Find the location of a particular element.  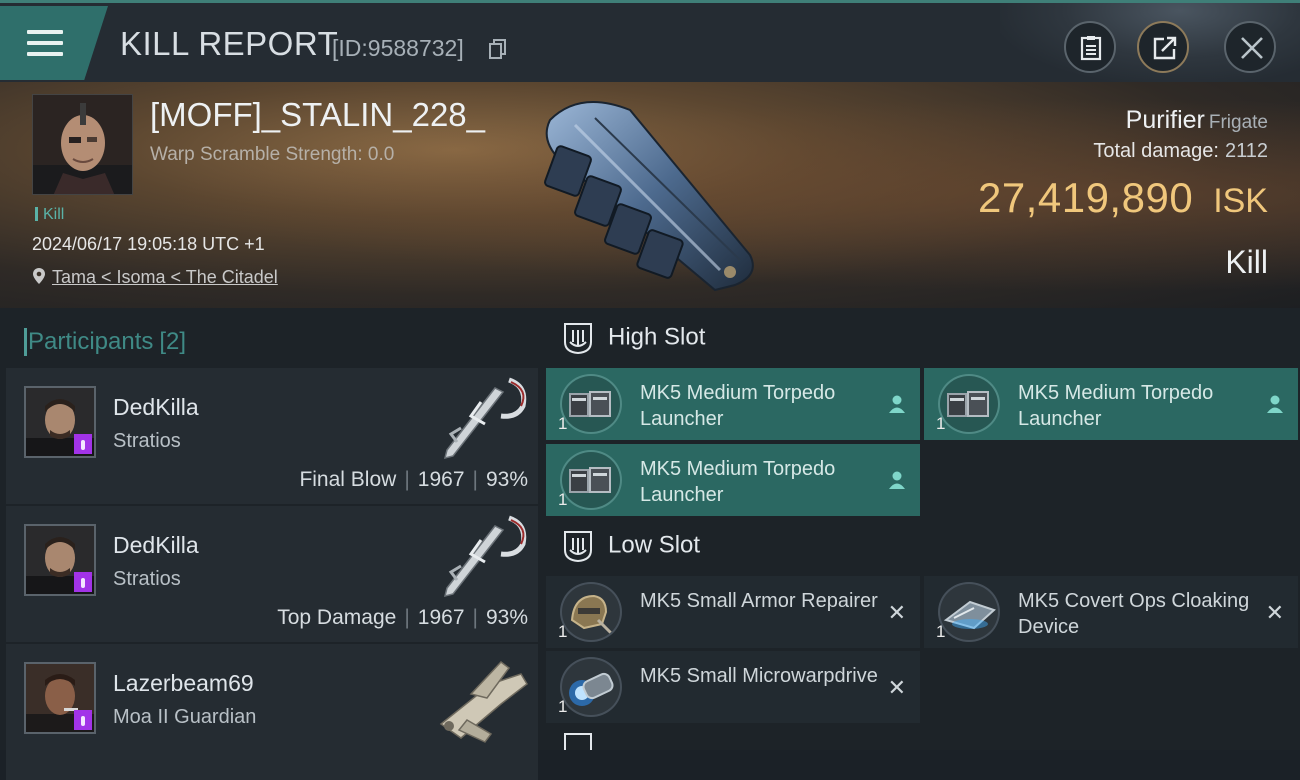

isk-value: 27,419,890 is located at coordinates (1085, 197).